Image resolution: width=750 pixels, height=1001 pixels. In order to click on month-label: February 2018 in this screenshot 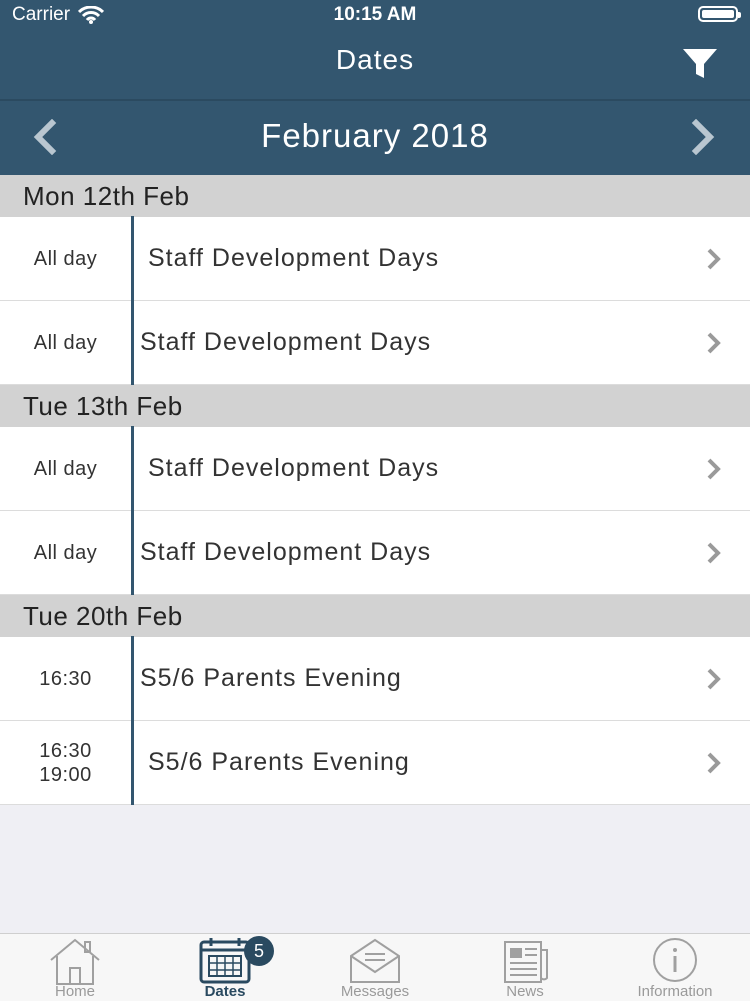, I will do `click(375, 135)`.